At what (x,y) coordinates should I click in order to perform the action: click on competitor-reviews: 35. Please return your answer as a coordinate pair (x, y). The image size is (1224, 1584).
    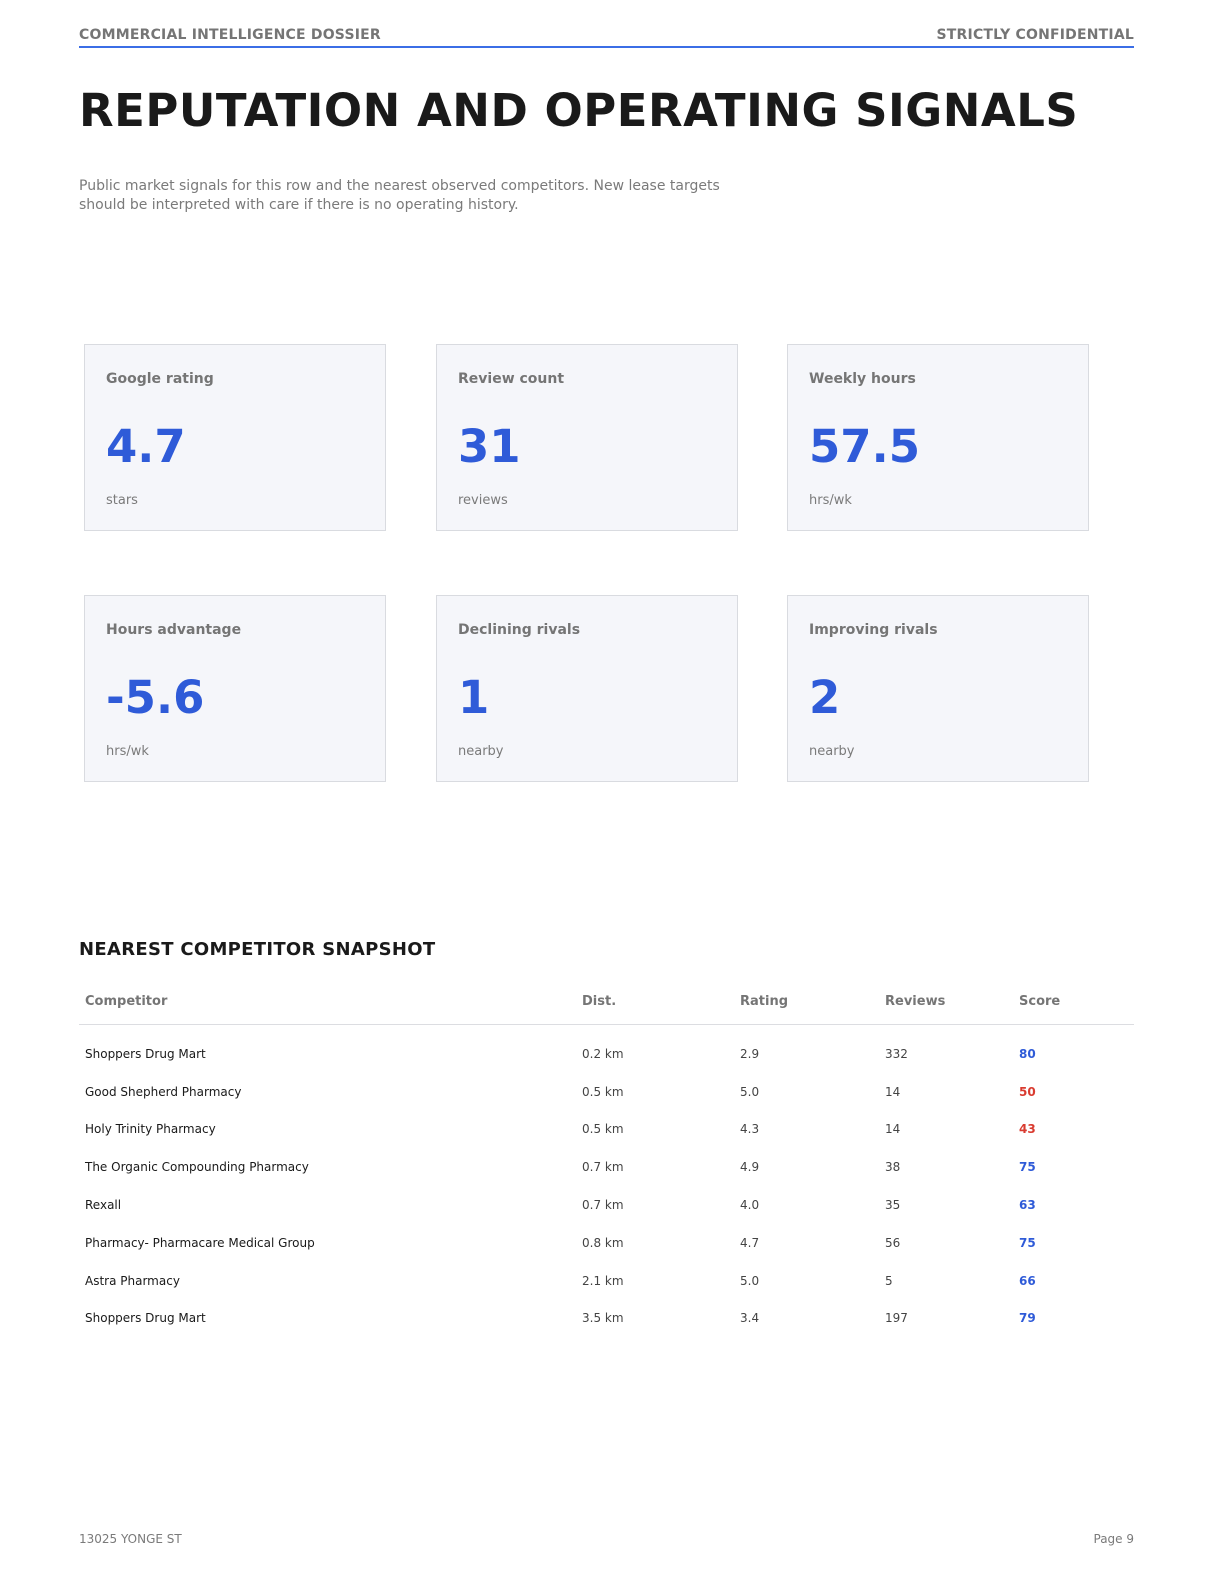
    Looking at the image, I should click on (893, 1205).